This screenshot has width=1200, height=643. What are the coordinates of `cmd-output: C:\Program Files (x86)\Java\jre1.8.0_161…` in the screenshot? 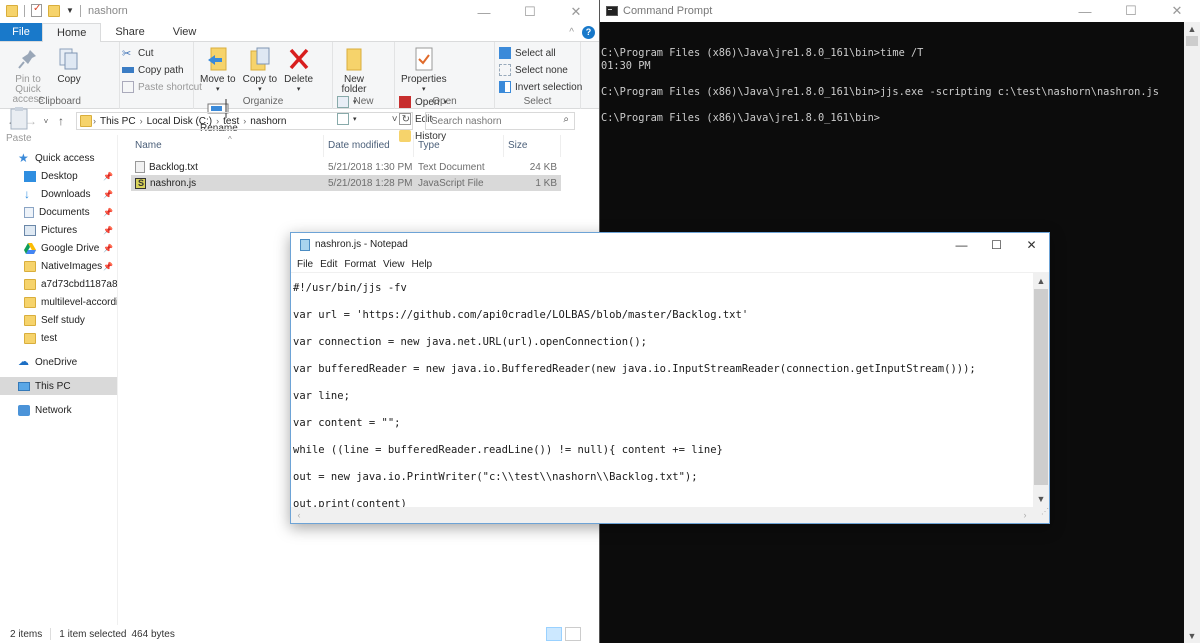 It's located at (900, 73).